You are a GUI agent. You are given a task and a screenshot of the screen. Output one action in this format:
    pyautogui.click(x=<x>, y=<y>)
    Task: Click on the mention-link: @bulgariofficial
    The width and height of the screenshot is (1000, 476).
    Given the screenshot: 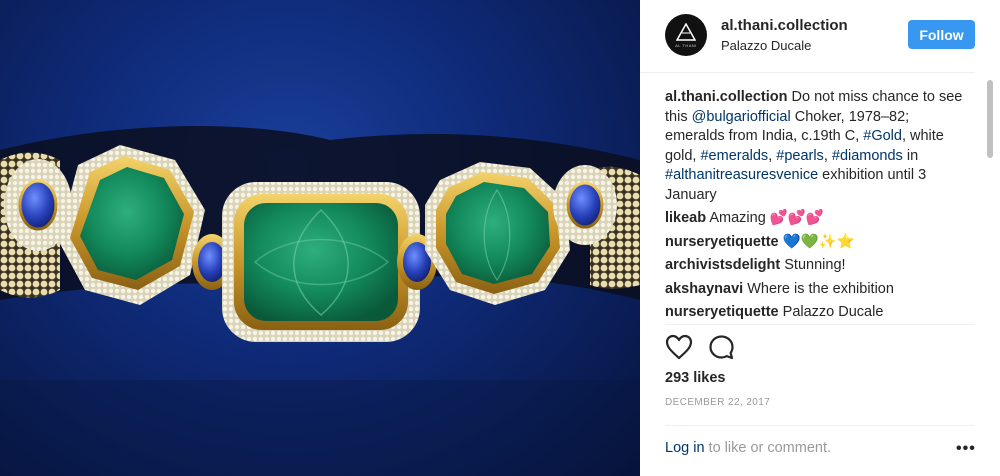 What is the action you would take?
    pyautogui.click(x=741, y=117)
    